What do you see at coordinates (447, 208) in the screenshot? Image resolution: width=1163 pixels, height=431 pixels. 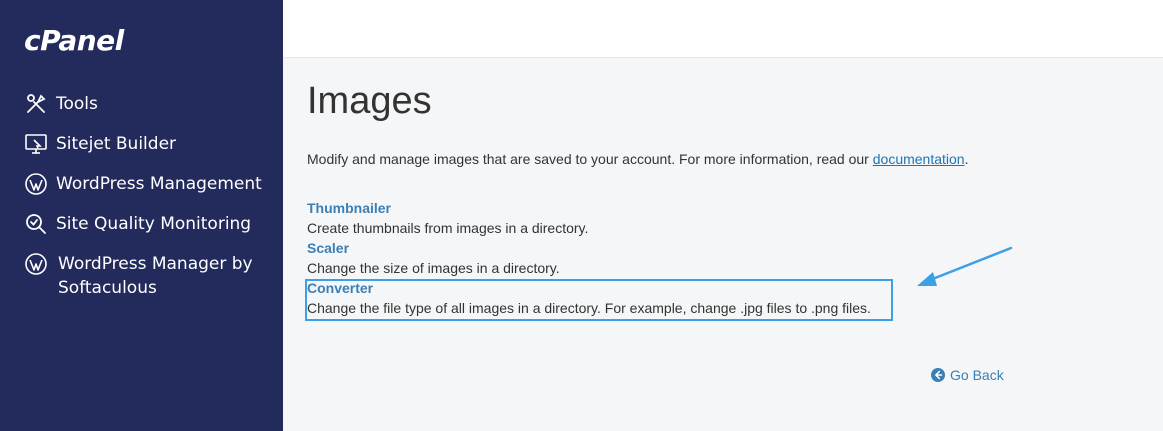 I see `thumbnailer-link: Thumbnailer` at bounding box center [447, 208].